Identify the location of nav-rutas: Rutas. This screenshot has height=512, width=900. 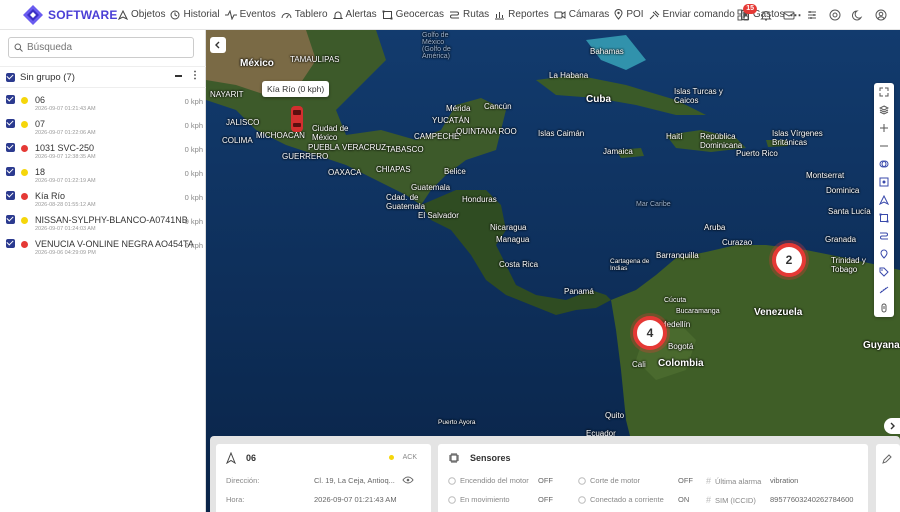
(469, 14).